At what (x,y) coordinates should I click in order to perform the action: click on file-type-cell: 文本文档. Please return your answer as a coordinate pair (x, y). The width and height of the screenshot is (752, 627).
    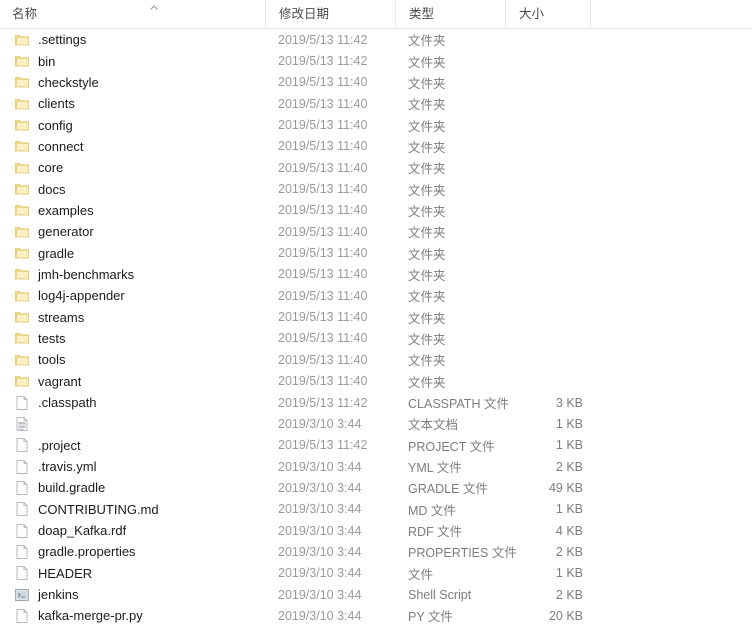
    Looking at the image, I should click on (433, 425).